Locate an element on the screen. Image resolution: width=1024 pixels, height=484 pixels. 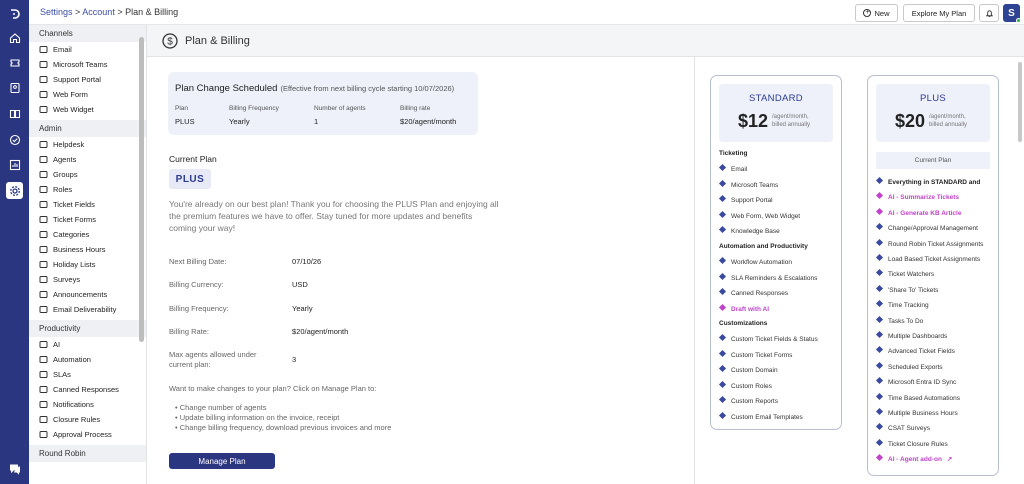
sidebar-item-label: Helpdesk is located at coordinates (69, 144).